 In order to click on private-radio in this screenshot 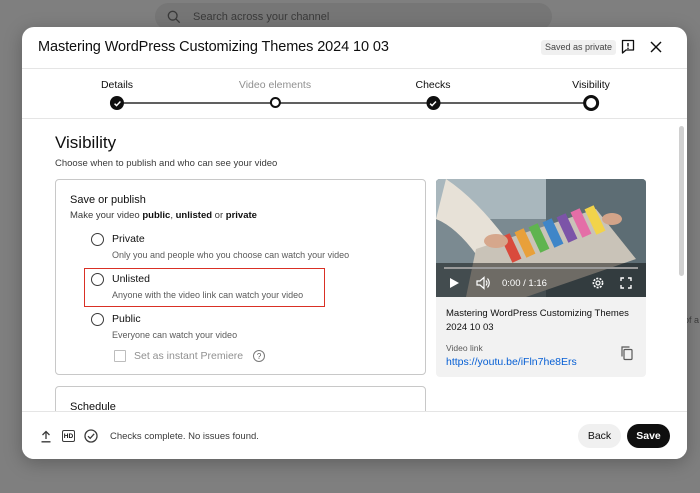, I will do `click(97, 239)`.